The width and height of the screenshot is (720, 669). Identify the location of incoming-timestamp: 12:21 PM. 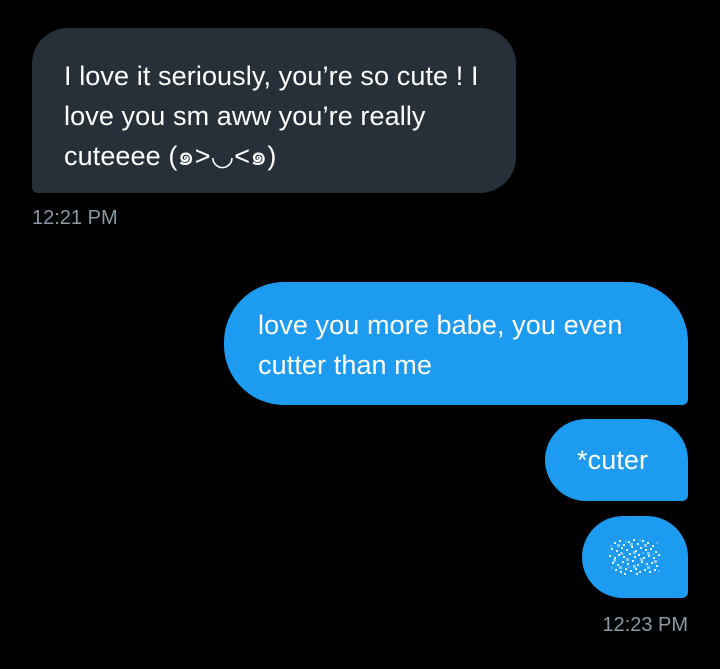
(75, 218).